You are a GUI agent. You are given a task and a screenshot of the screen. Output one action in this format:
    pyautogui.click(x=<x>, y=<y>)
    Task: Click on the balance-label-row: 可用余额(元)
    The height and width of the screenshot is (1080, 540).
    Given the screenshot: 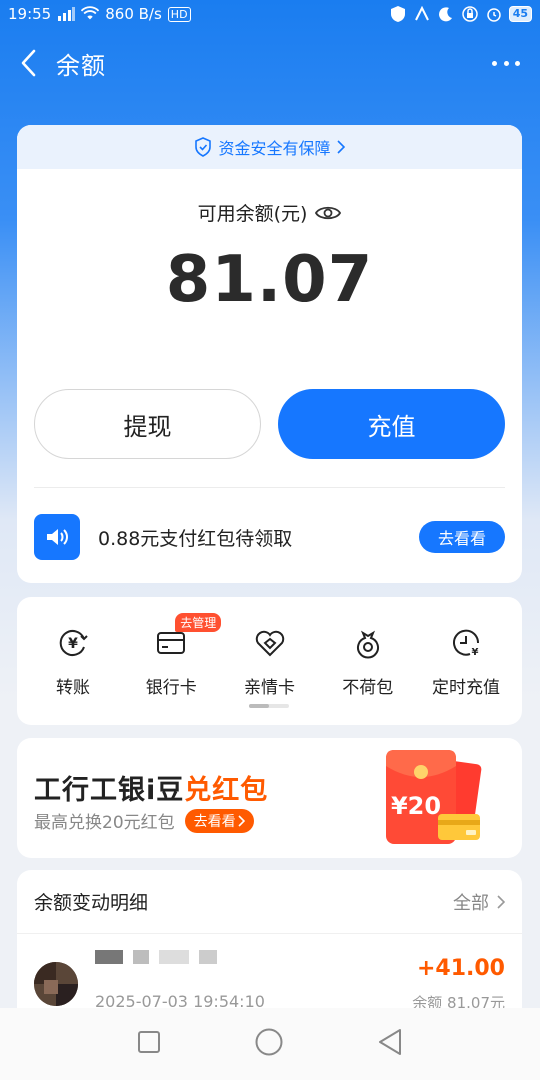 What is the action you would take?
    pyautogui.click(x=269, y=212)
    